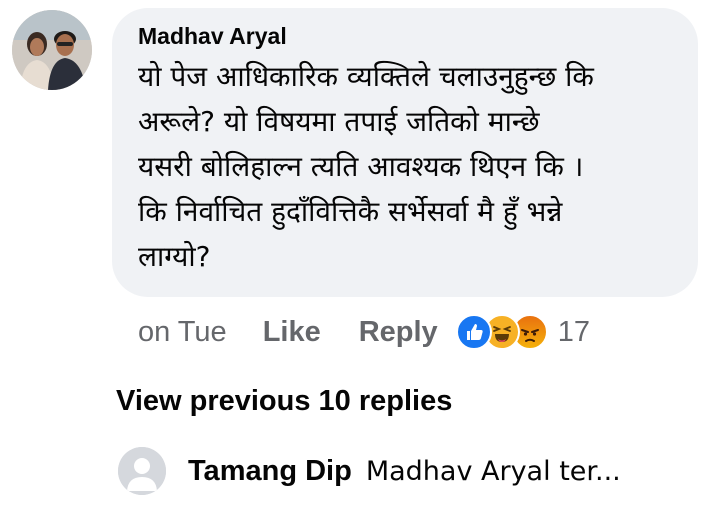 This screenshot has width=719, height=507. I want to click on like-button: Like, so click(292, 332).